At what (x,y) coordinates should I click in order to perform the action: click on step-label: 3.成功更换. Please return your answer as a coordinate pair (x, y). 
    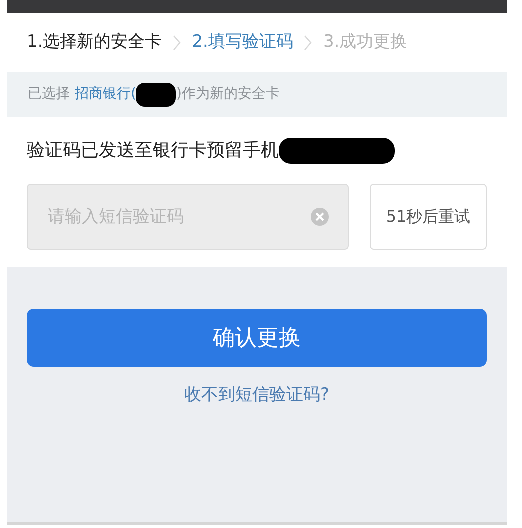
    Looking at the image, I should click on (365, 42).